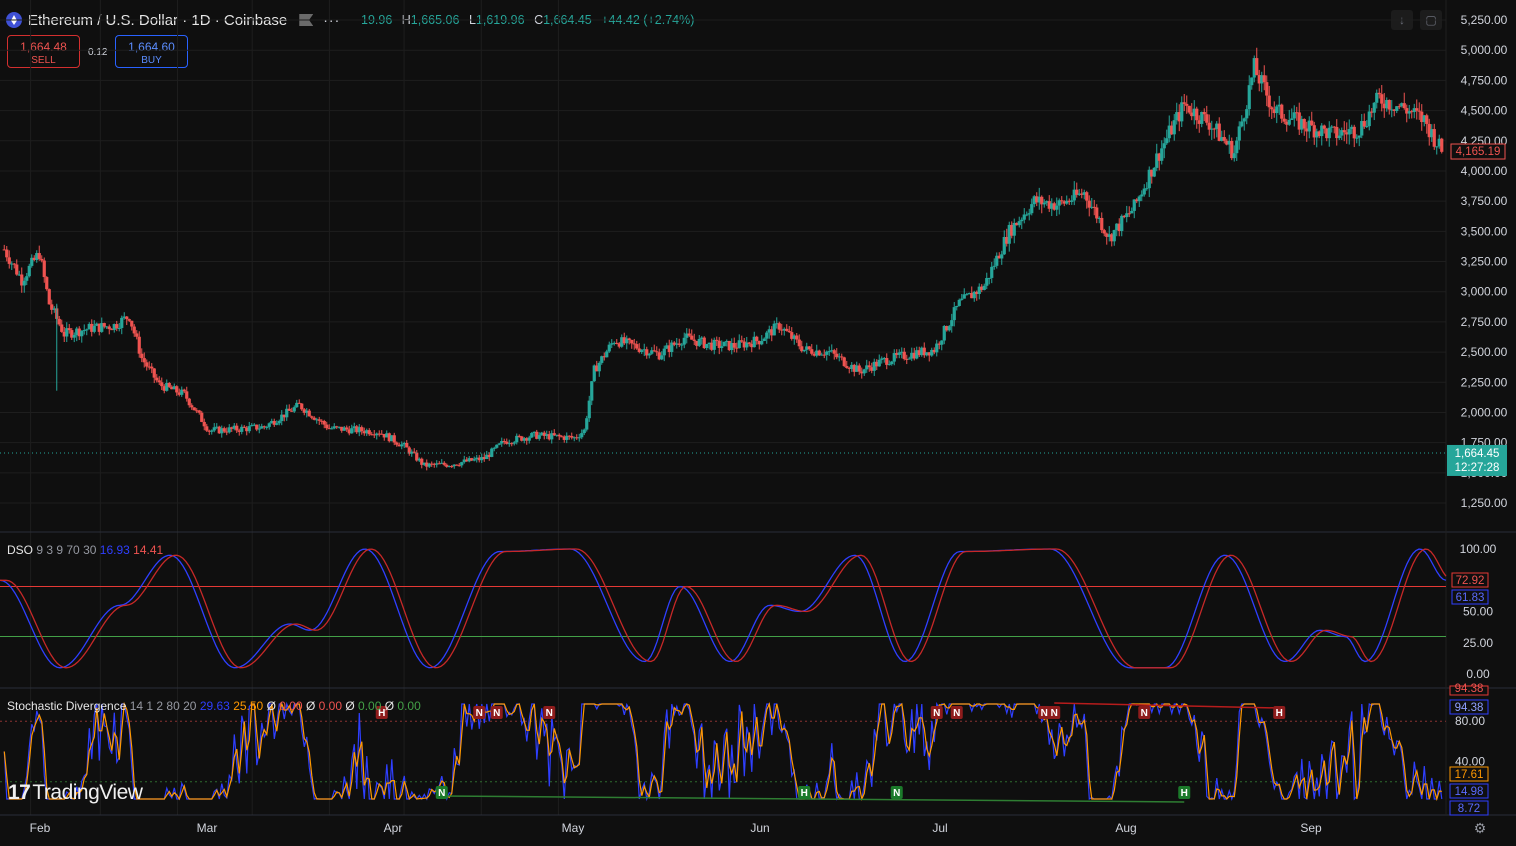 The image size is (1516, 846). I want to click on price-tick-label: 5,250.00, so click(1484, 20).